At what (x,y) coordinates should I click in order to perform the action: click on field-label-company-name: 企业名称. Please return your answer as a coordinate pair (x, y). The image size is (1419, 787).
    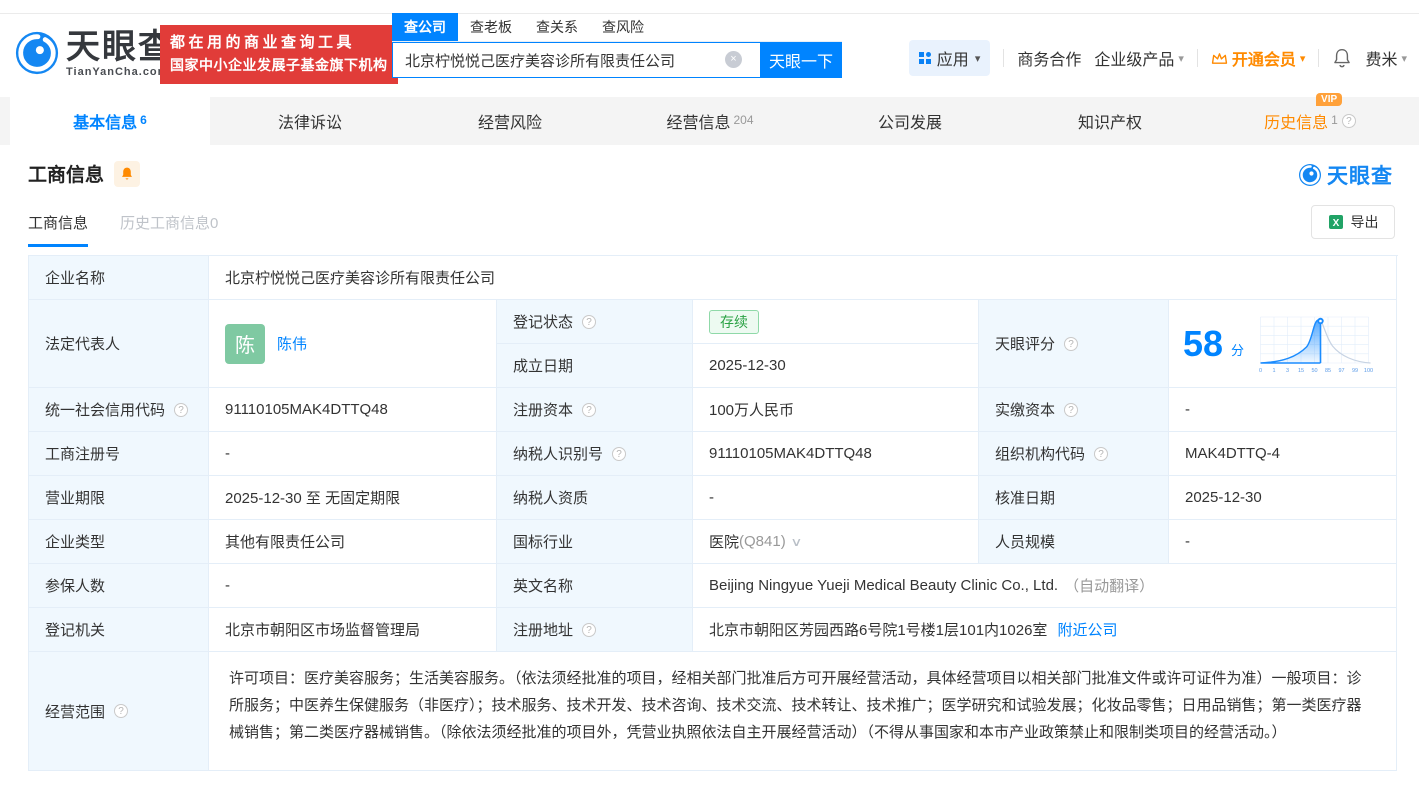
    Looking at the image, I should click on (119, 278).